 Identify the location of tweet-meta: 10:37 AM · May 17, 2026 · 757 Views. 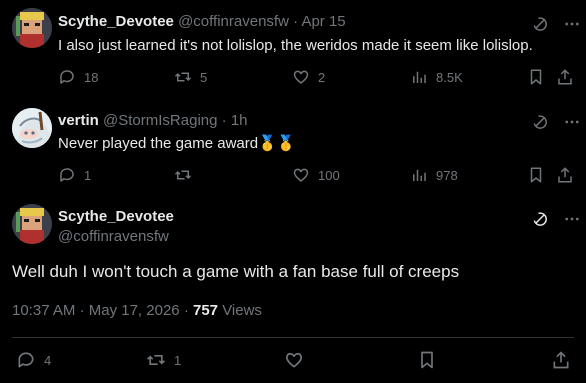
(137, 310).